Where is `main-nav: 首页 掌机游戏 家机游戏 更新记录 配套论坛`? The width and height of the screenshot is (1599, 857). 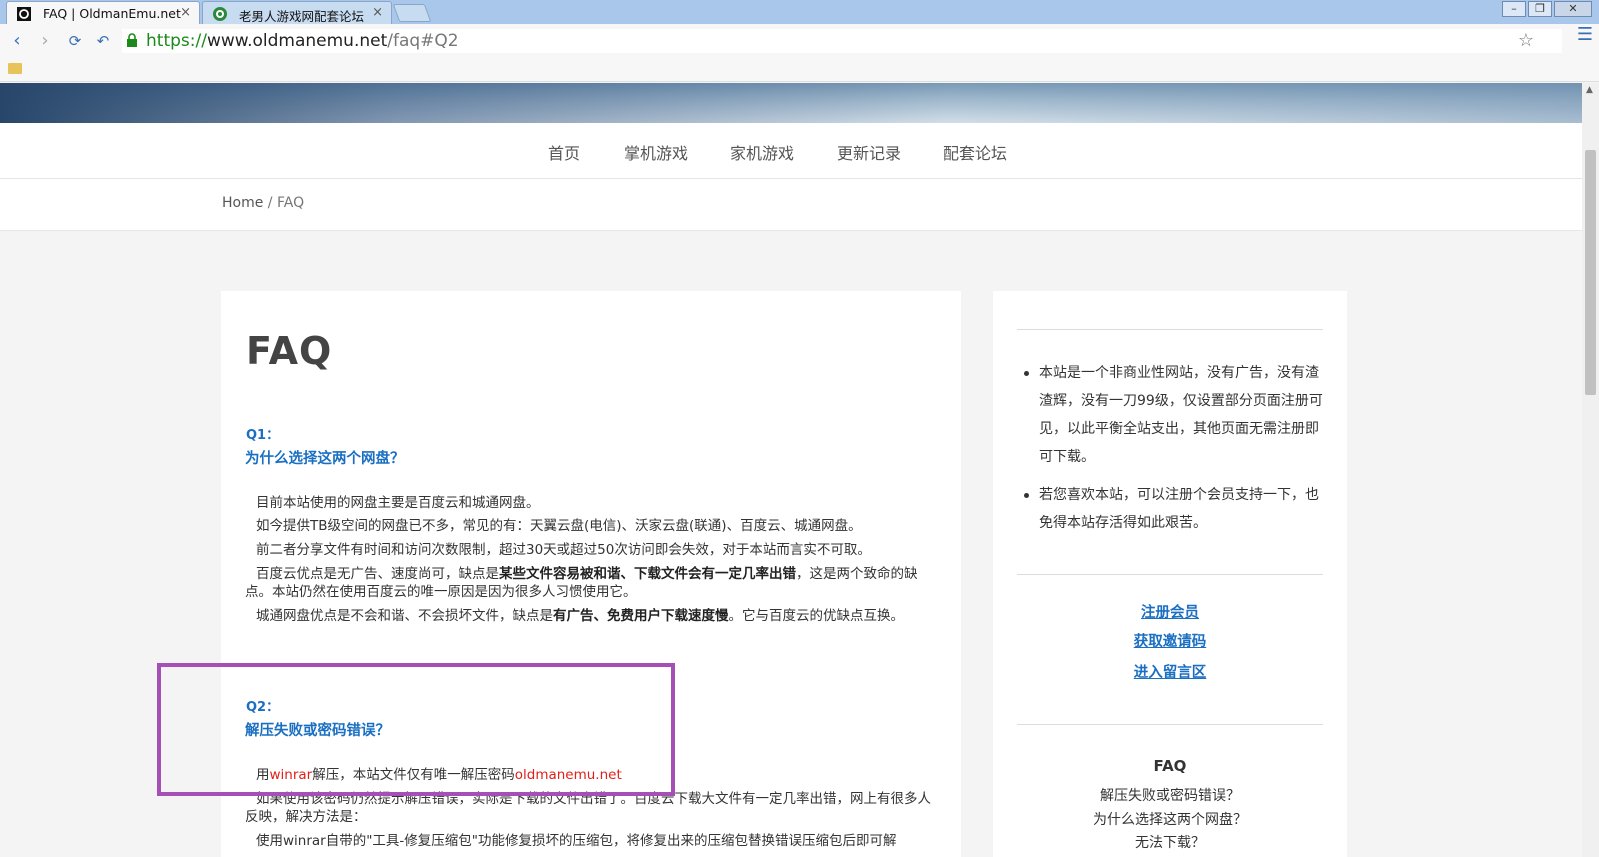
main-nav: 首页 掌机游戏 家机游戏 更新记录 配套论坛 is located at coordinates (791, 151).